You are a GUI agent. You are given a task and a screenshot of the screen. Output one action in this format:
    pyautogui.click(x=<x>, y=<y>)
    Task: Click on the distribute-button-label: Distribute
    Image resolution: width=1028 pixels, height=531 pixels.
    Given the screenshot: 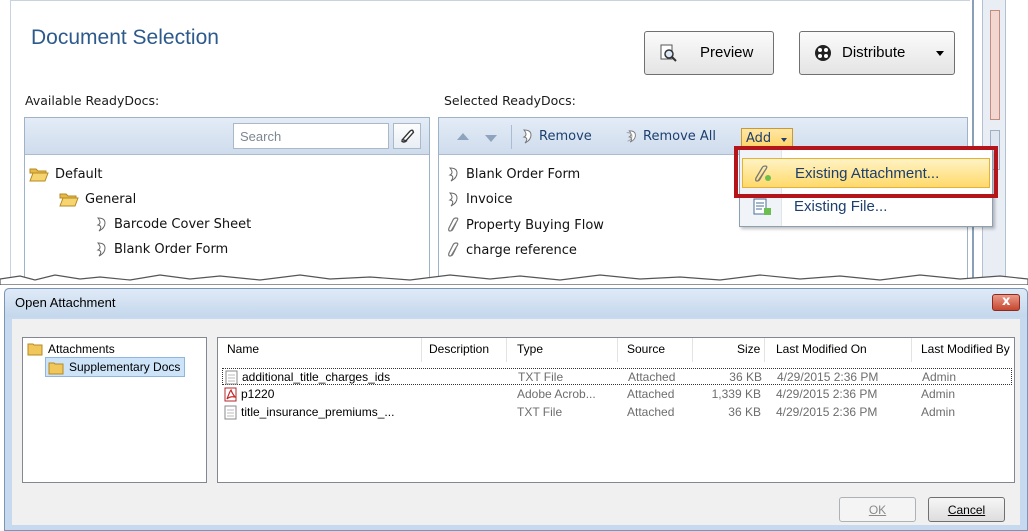 What is the action you would take?
    pyautogui.click(x=874, y=52)
    